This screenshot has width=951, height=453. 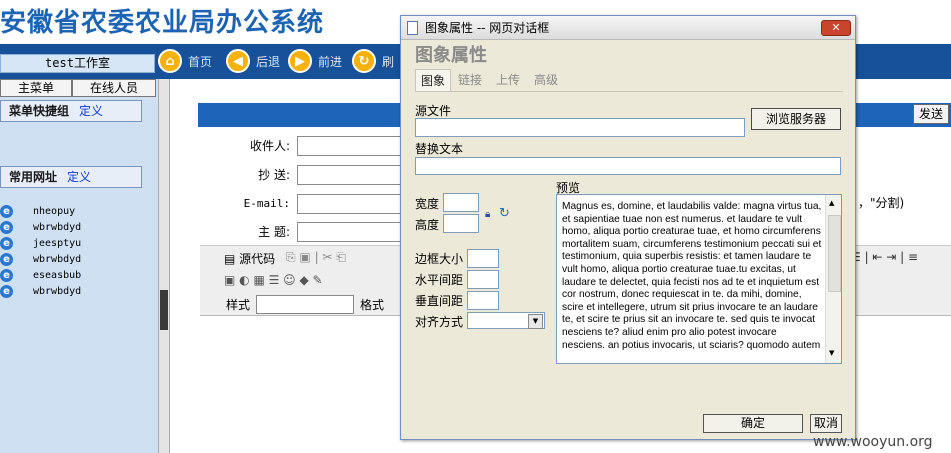 I want to click on source-file-label: 源文件, so click(x=433, y=111).